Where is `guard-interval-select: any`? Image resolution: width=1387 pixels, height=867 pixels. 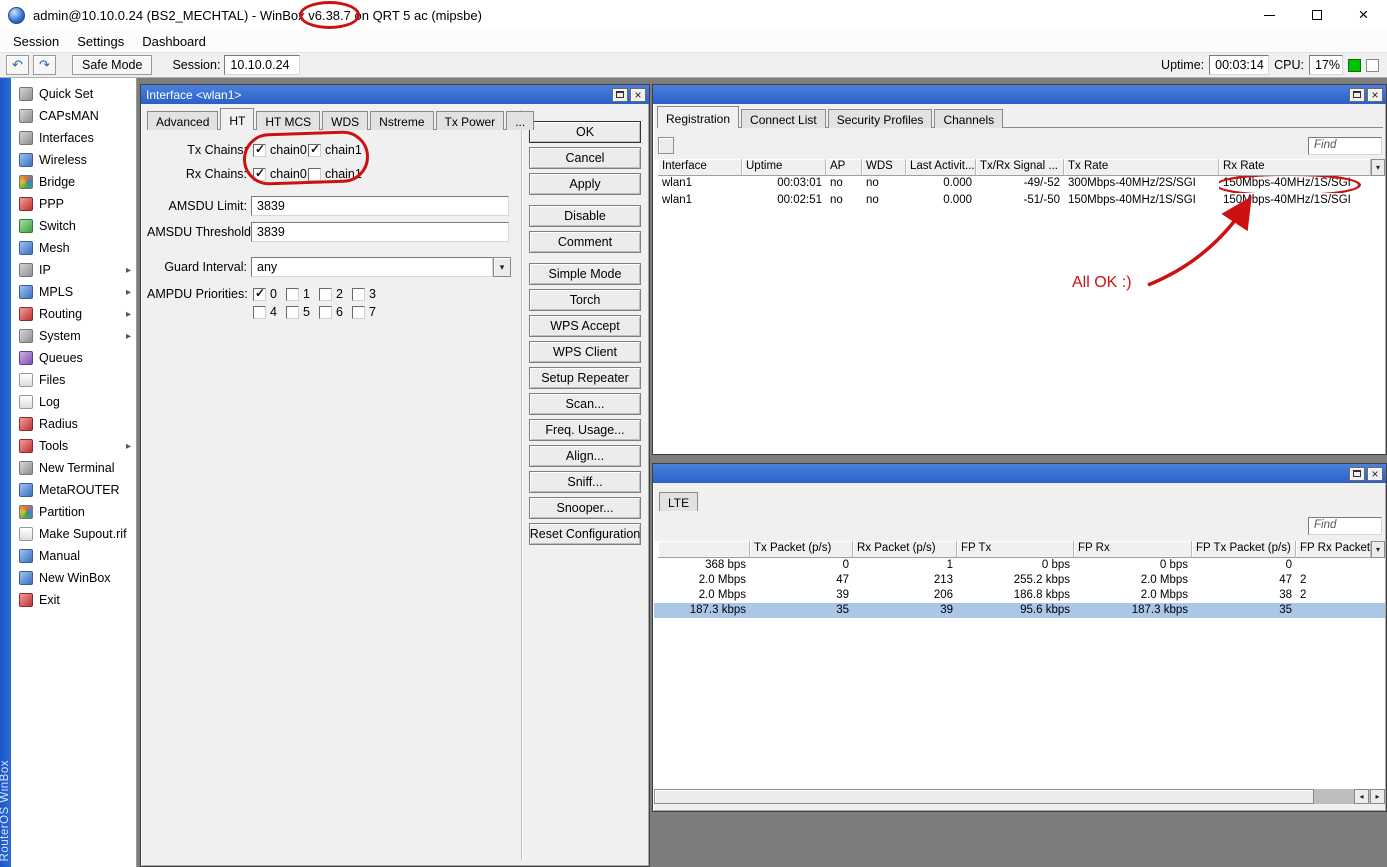
guard-interval-select: any is located at coordinates (372, 267).